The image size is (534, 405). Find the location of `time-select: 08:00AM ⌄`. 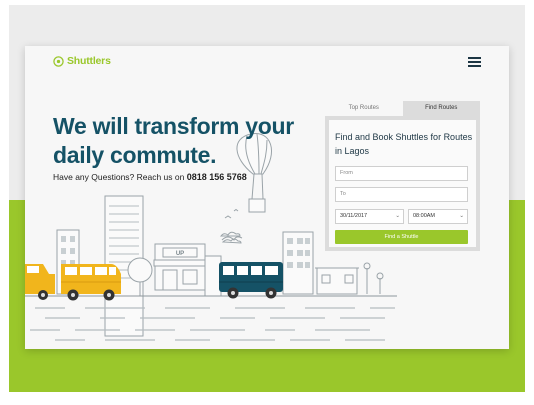

time-select: 08:00AM ⌄ is located at coordinates (438, 216).